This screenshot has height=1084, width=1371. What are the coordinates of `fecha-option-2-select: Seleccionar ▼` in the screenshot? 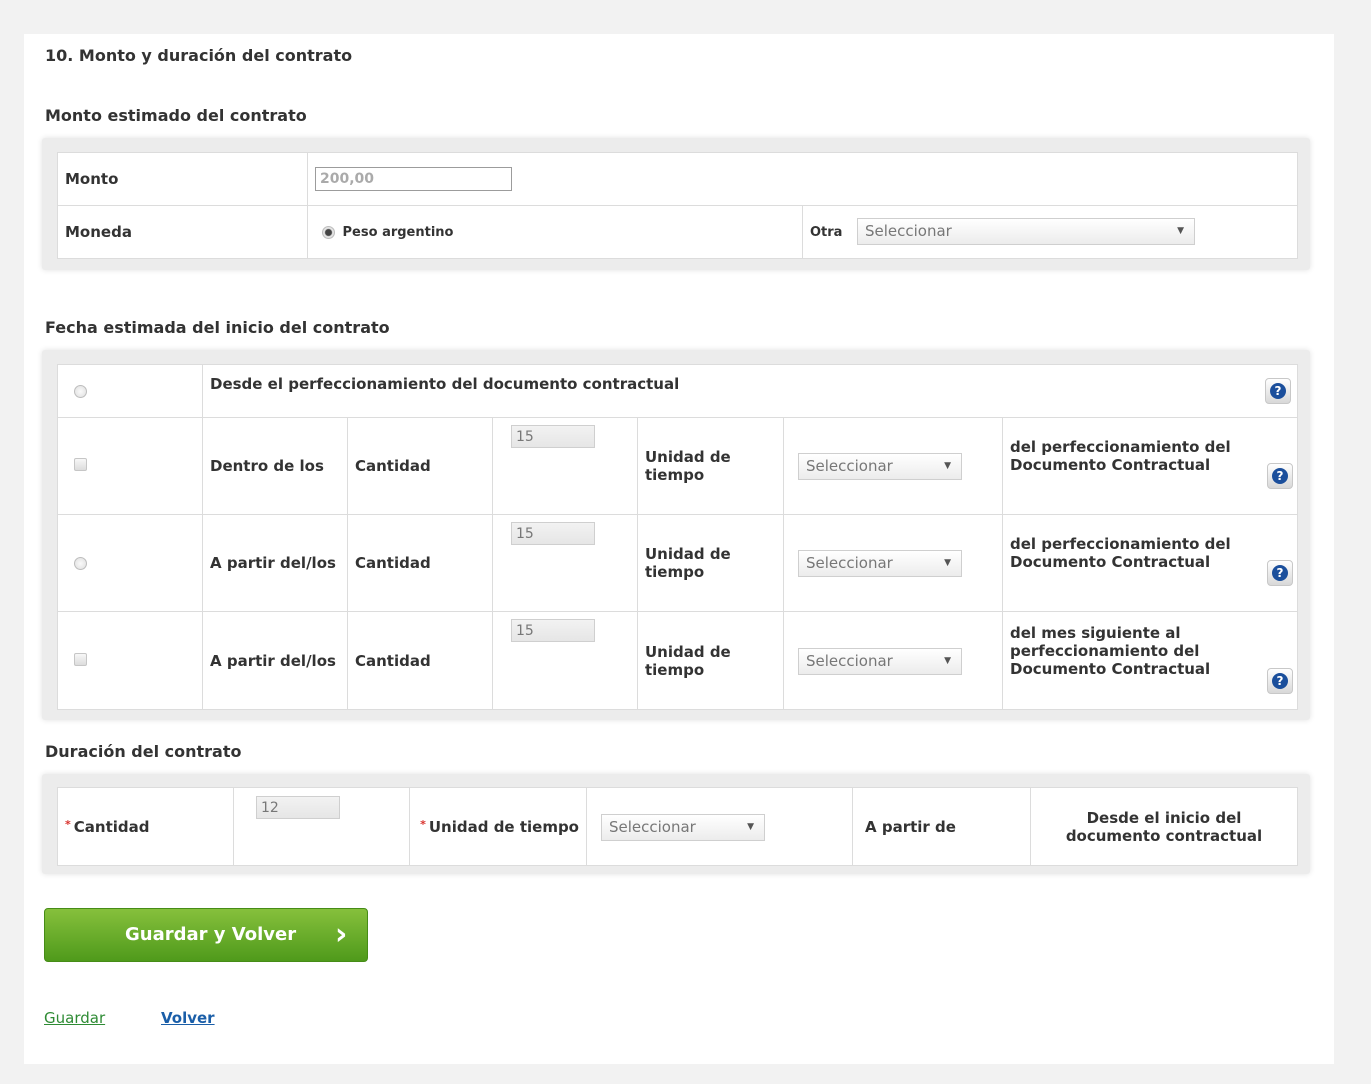 It's located at (880, 466).